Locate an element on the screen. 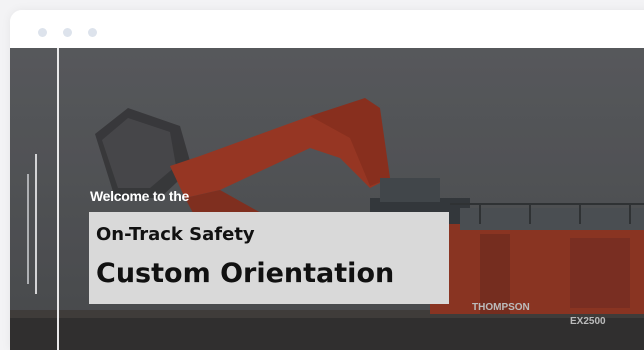 The height and width of the screenshot is (350, 644). hero-welcome-text: Welcome to the is located at coordinates (140, 196).